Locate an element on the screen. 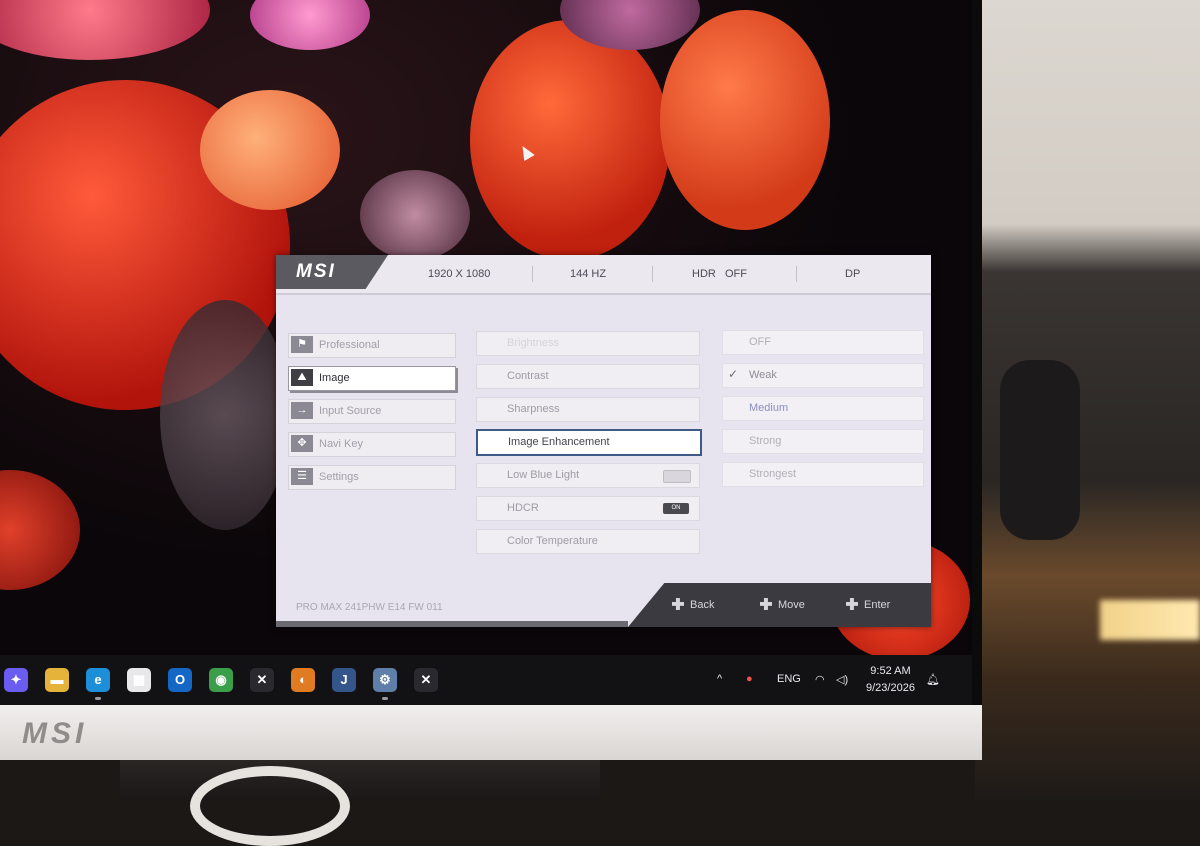 This screenshot has height=846, width=1200. arrow-right-icon: → is located at coordinates (302, 410).